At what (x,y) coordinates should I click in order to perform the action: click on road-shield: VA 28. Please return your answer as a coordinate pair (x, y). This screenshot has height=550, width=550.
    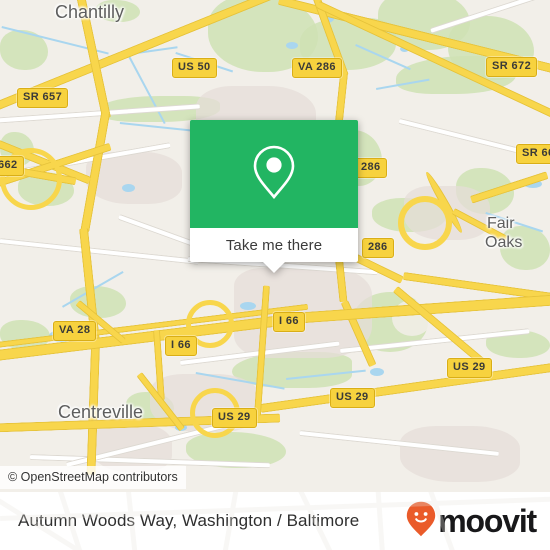
    Looking at the image, I should click on (75, 331).